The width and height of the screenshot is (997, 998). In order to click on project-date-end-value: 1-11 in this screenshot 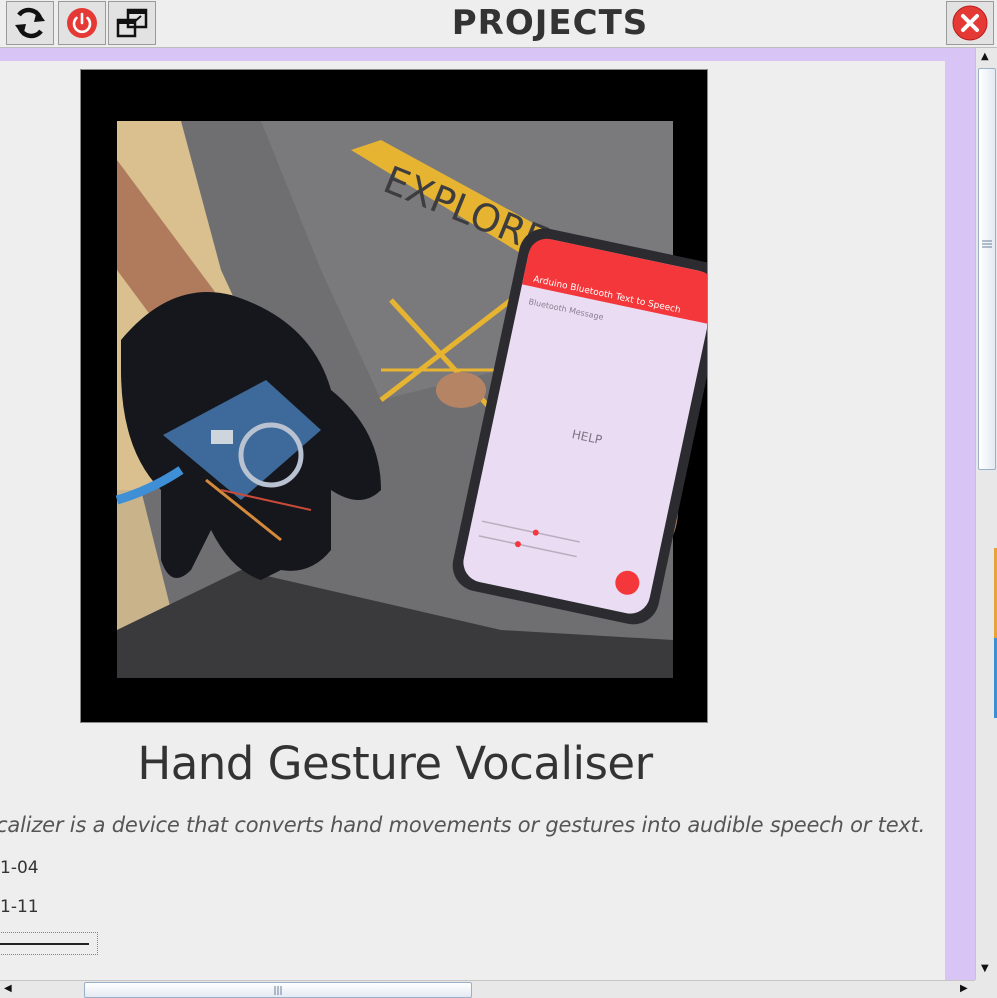, I will do `click(19, 907)`.